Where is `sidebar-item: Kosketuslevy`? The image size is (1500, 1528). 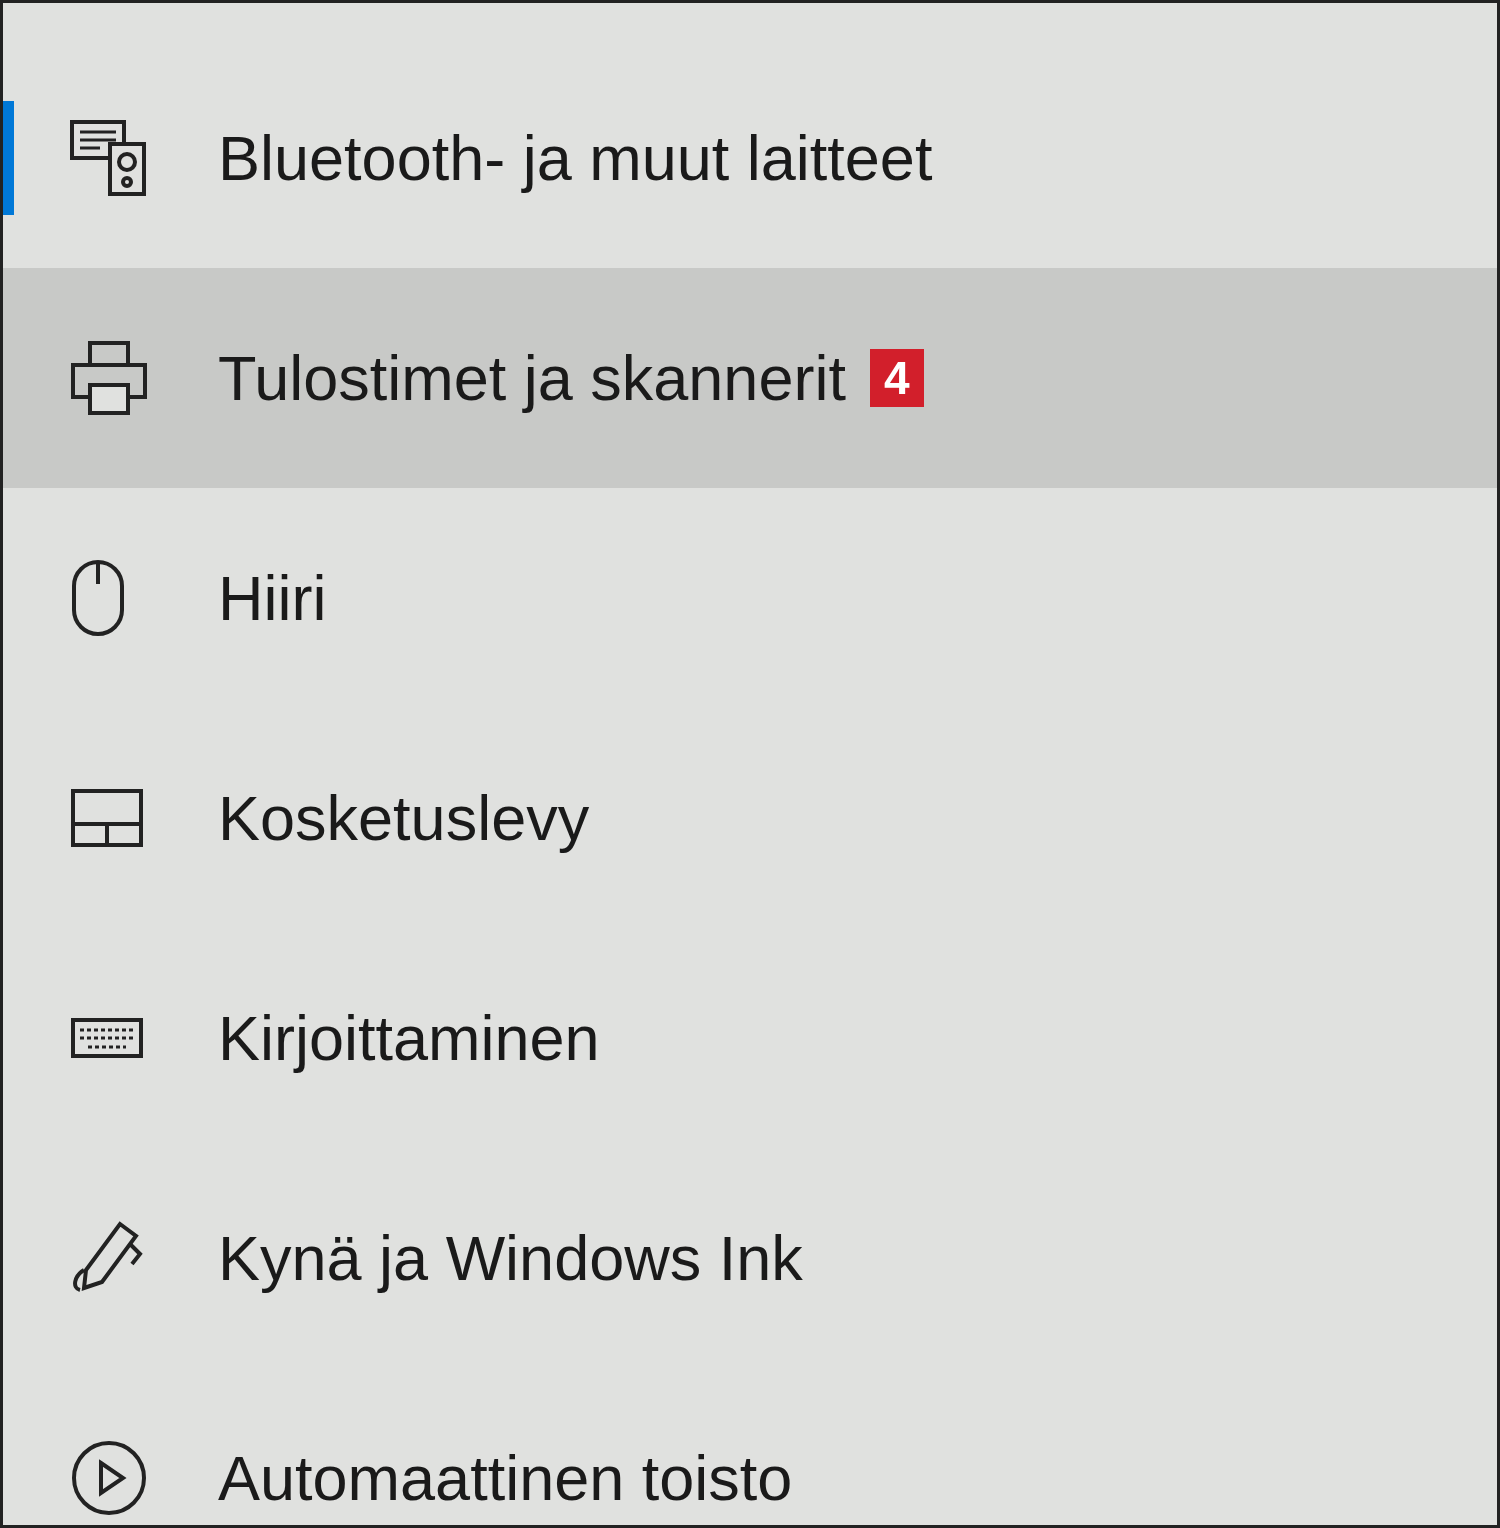
sidebar-item: Kosketuslevy is located at coordinates (750, 818).